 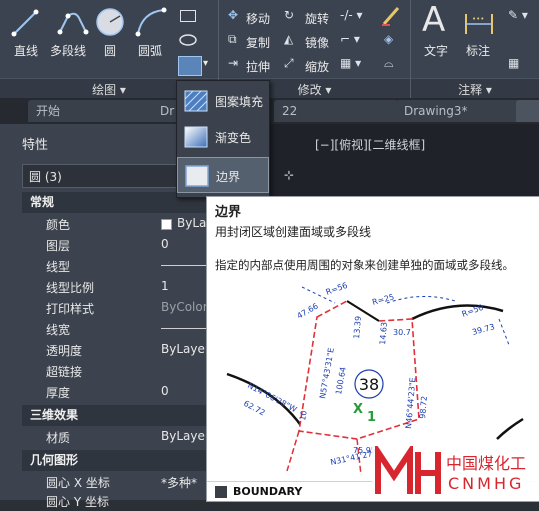 I want to click on move-label: 移动, so click(x=258, y=18).